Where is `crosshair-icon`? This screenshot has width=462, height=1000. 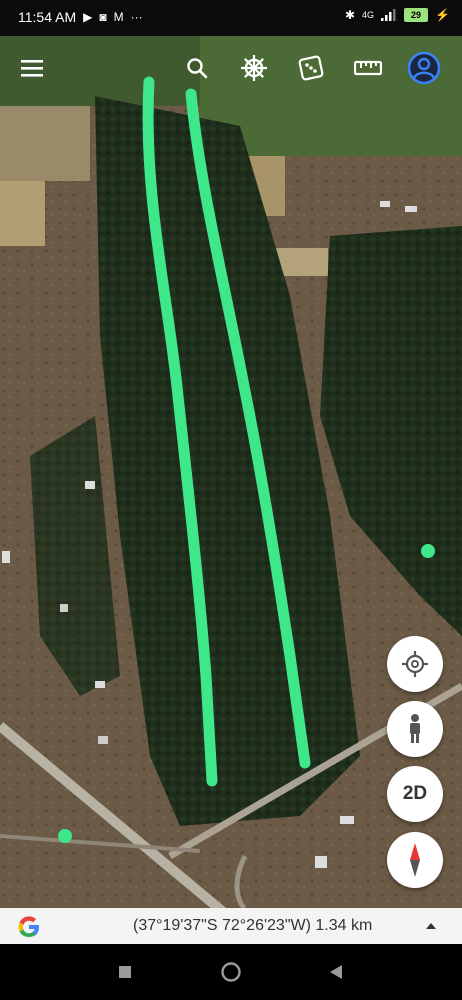 crosshair-icon is located at coordinates (415, 664).